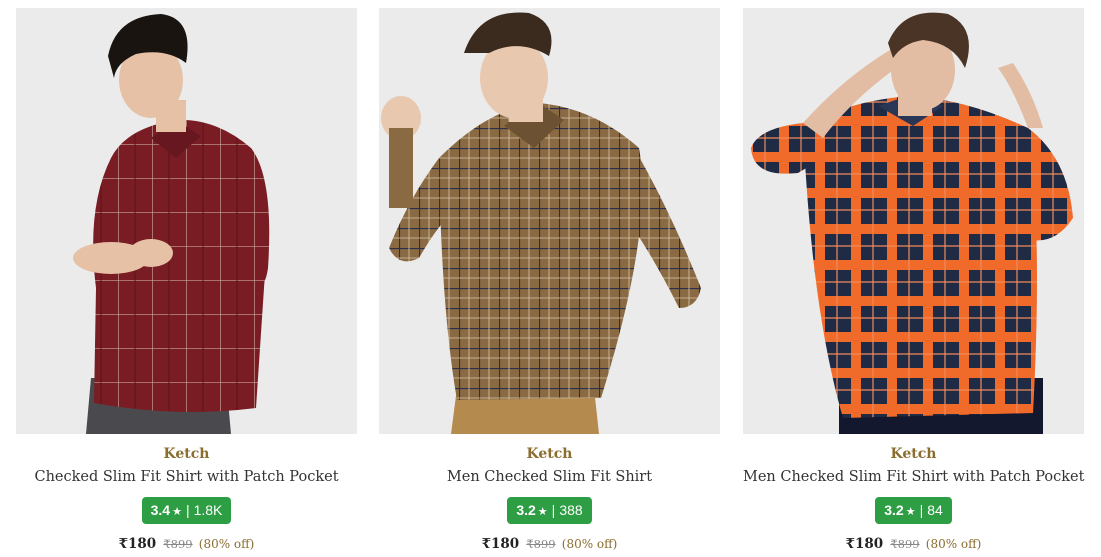  I want to click on rating-row: 3.2 ★ | 84, so click(913, 510).